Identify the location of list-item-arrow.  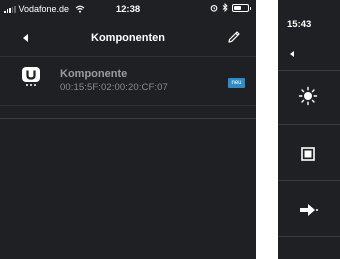
(309, 209).